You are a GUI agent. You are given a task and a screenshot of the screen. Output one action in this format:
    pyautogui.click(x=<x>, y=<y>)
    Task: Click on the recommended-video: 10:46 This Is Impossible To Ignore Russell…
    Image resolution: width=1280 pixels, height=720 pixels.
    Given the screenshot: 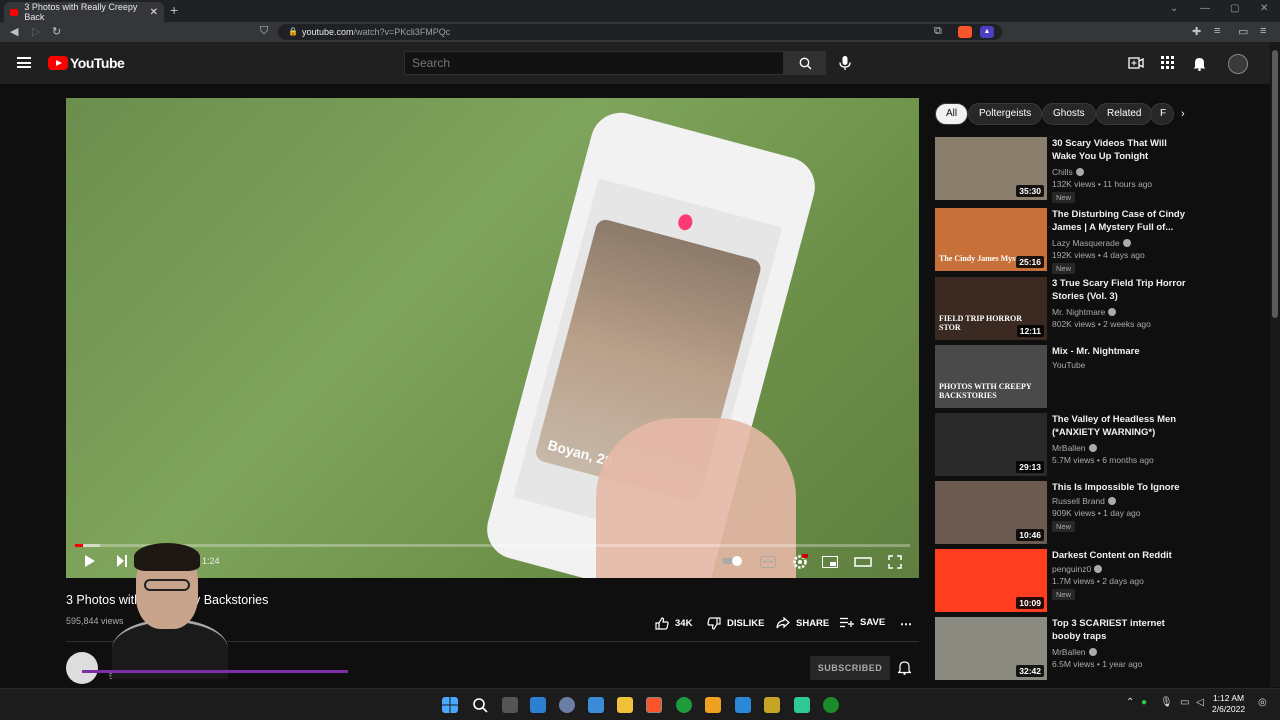 What is the action you would take?
    pyautogui.click(x=1065, y=513)
    